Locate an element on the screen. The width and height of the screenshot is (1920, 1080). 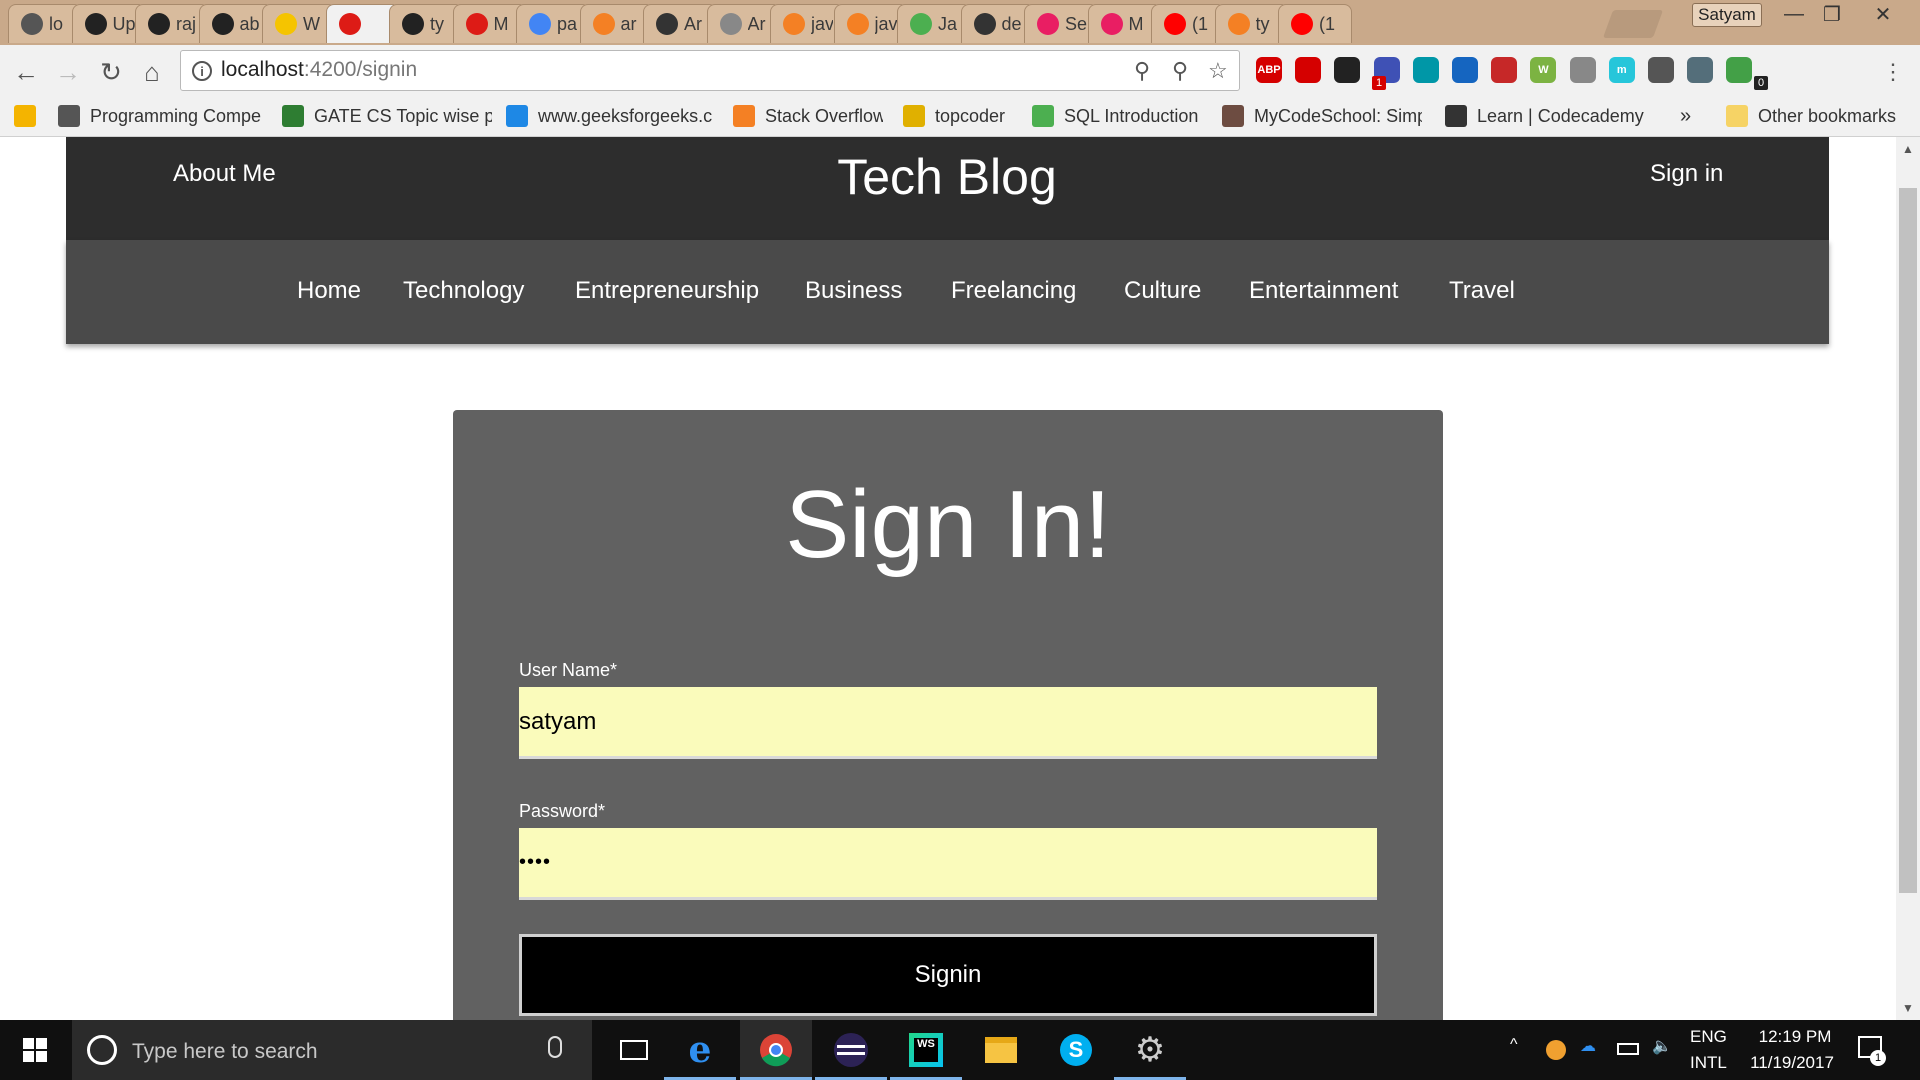
bookmark-item: Programming Compe is located at coordinates (161, 116).